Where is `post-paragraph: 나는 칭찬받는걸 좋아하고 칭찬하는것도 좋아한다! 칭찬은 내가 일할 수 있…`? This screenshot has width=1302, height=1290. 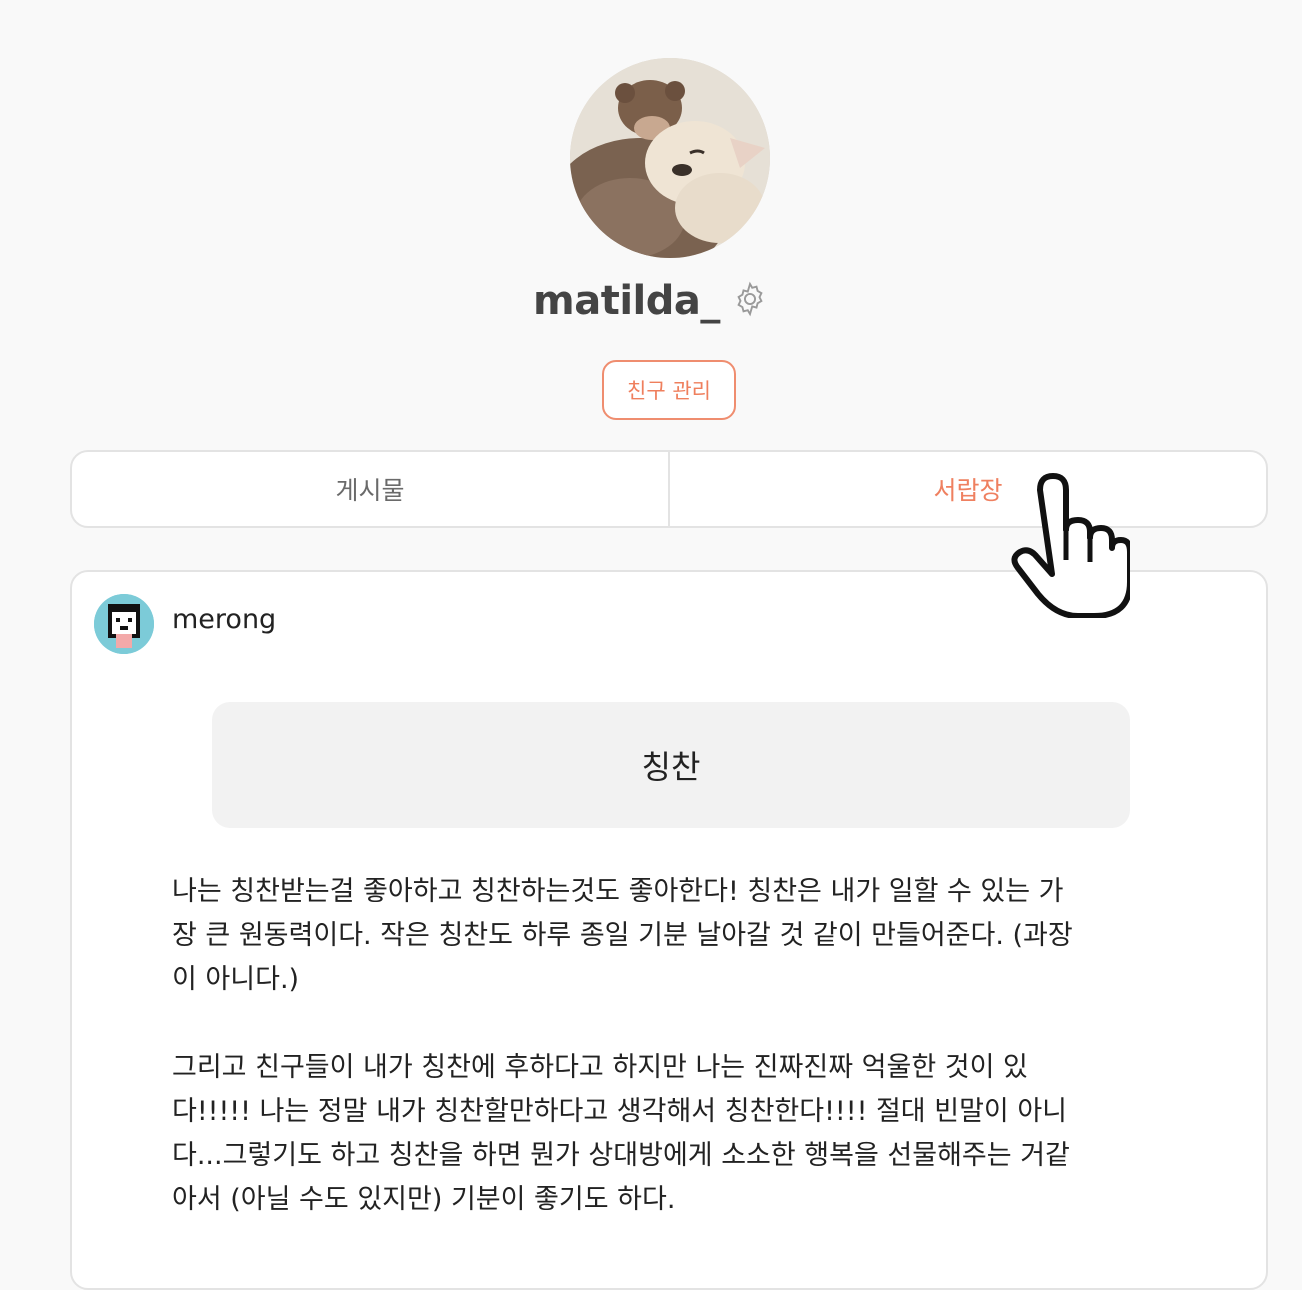
post-paragraph: 나는 칭찬받는걸 좋아하고 칭찬하는것도 좋아한다! 칭찬은 내가 일할 수 있… is located at coordinates (622, 935).